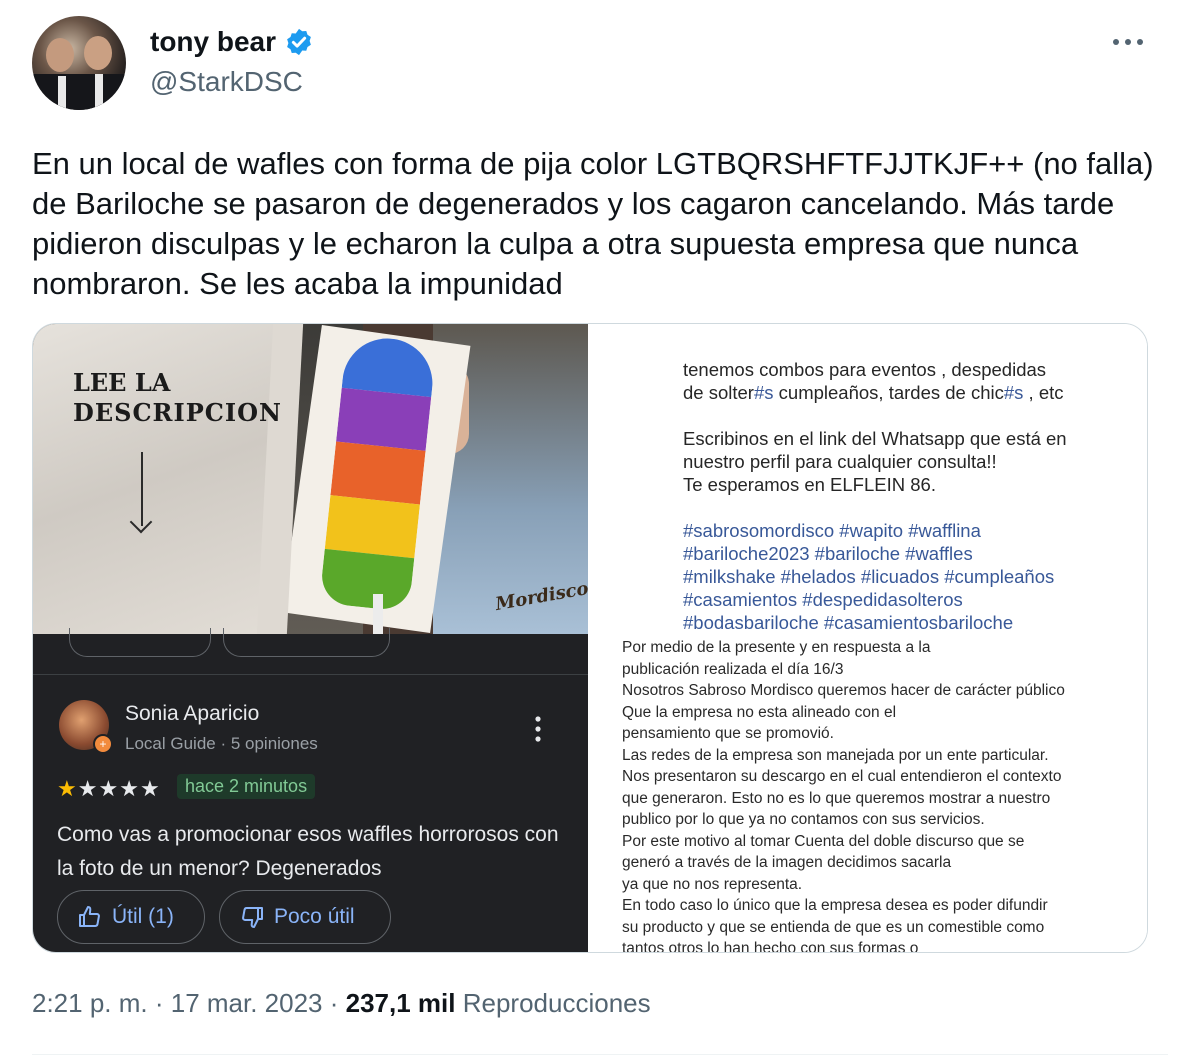  Describe the element at coordinates (79, 92) in the screenshot. I see `avatar-suit` at that location.